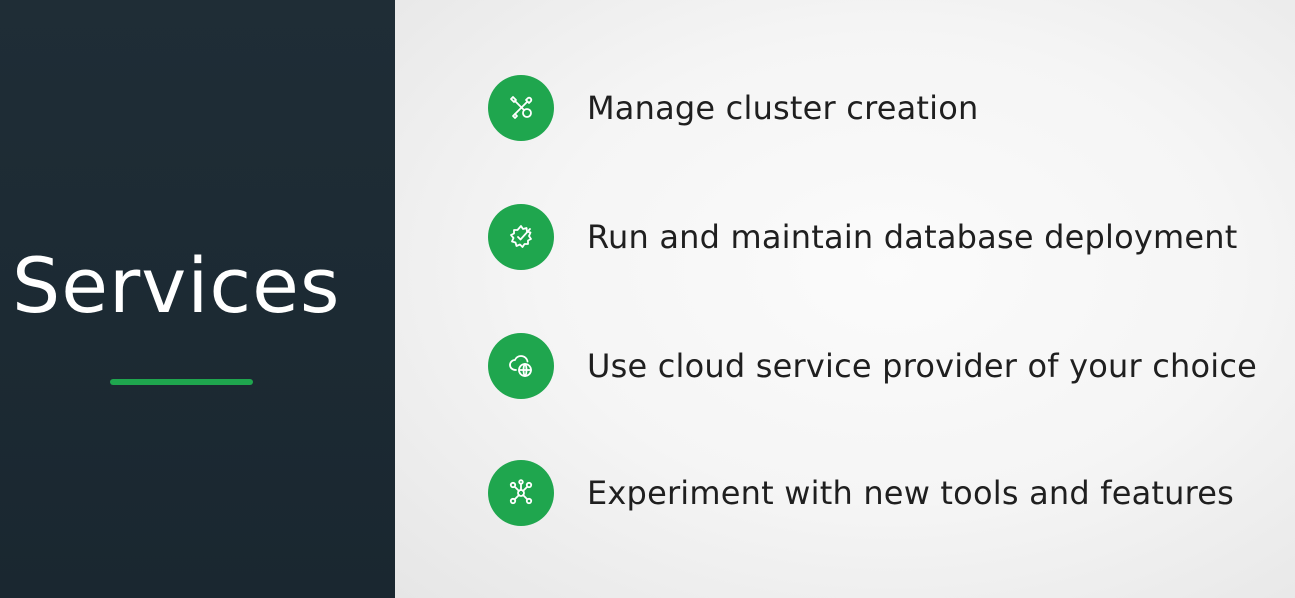  I want to click on service-item-cluster-creation: Manage cluster creation, so click(733, 108).